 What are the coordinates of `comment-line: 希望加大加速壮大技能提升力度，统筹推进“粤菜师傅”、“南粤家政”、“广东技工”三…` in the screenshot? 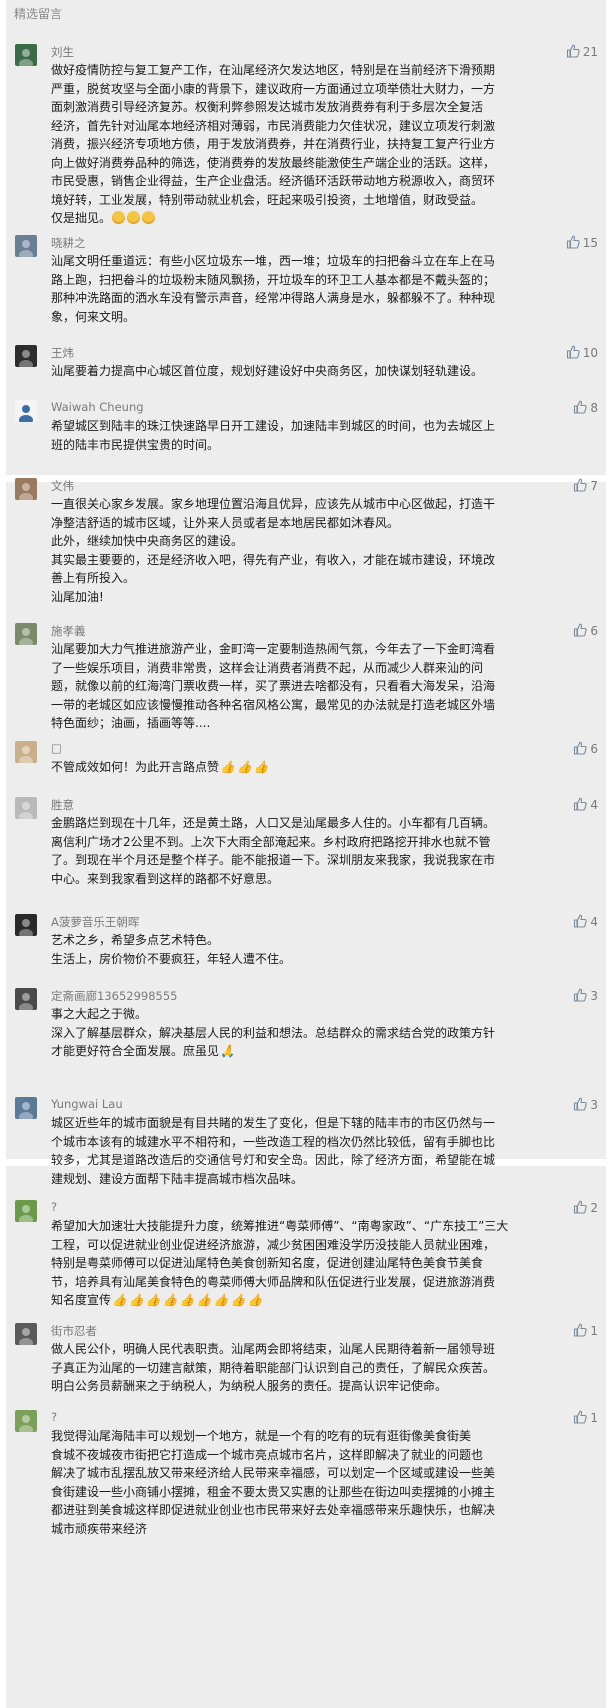 It's located at (280, 1226).